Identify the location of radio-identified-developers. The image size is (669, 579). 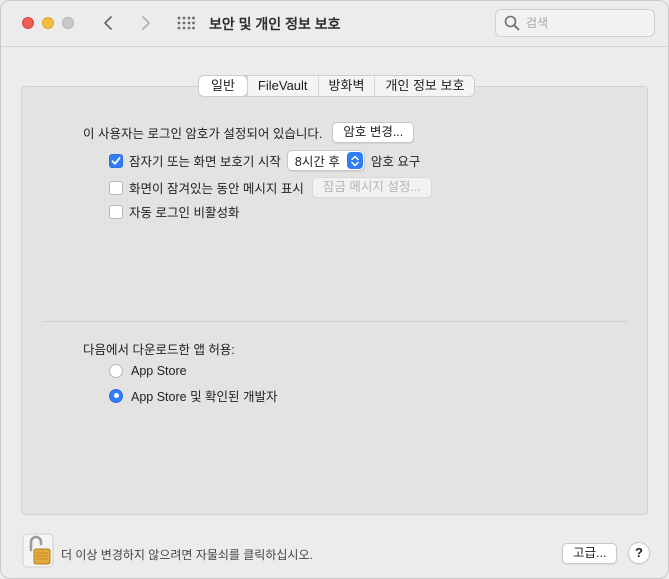
(116, 395).